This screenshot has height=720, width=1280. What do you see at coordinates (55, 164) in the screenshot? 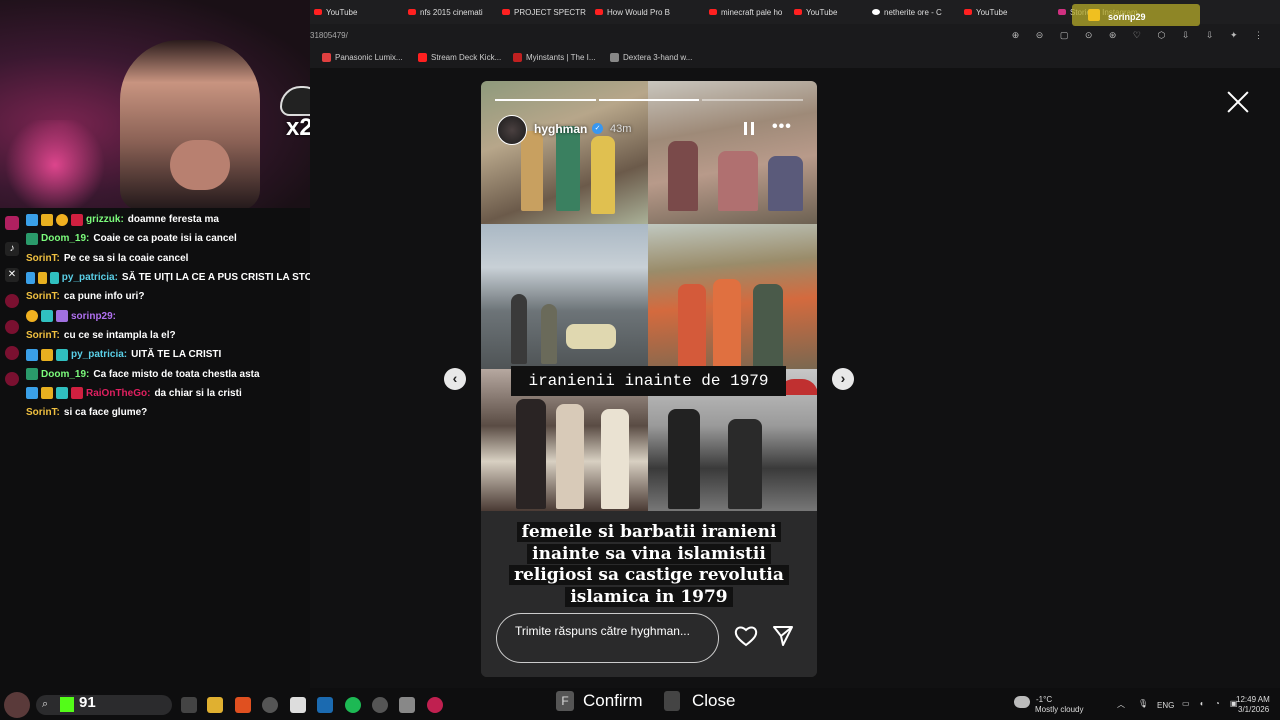
I see `neon-light` at bounding box center [55, 164].